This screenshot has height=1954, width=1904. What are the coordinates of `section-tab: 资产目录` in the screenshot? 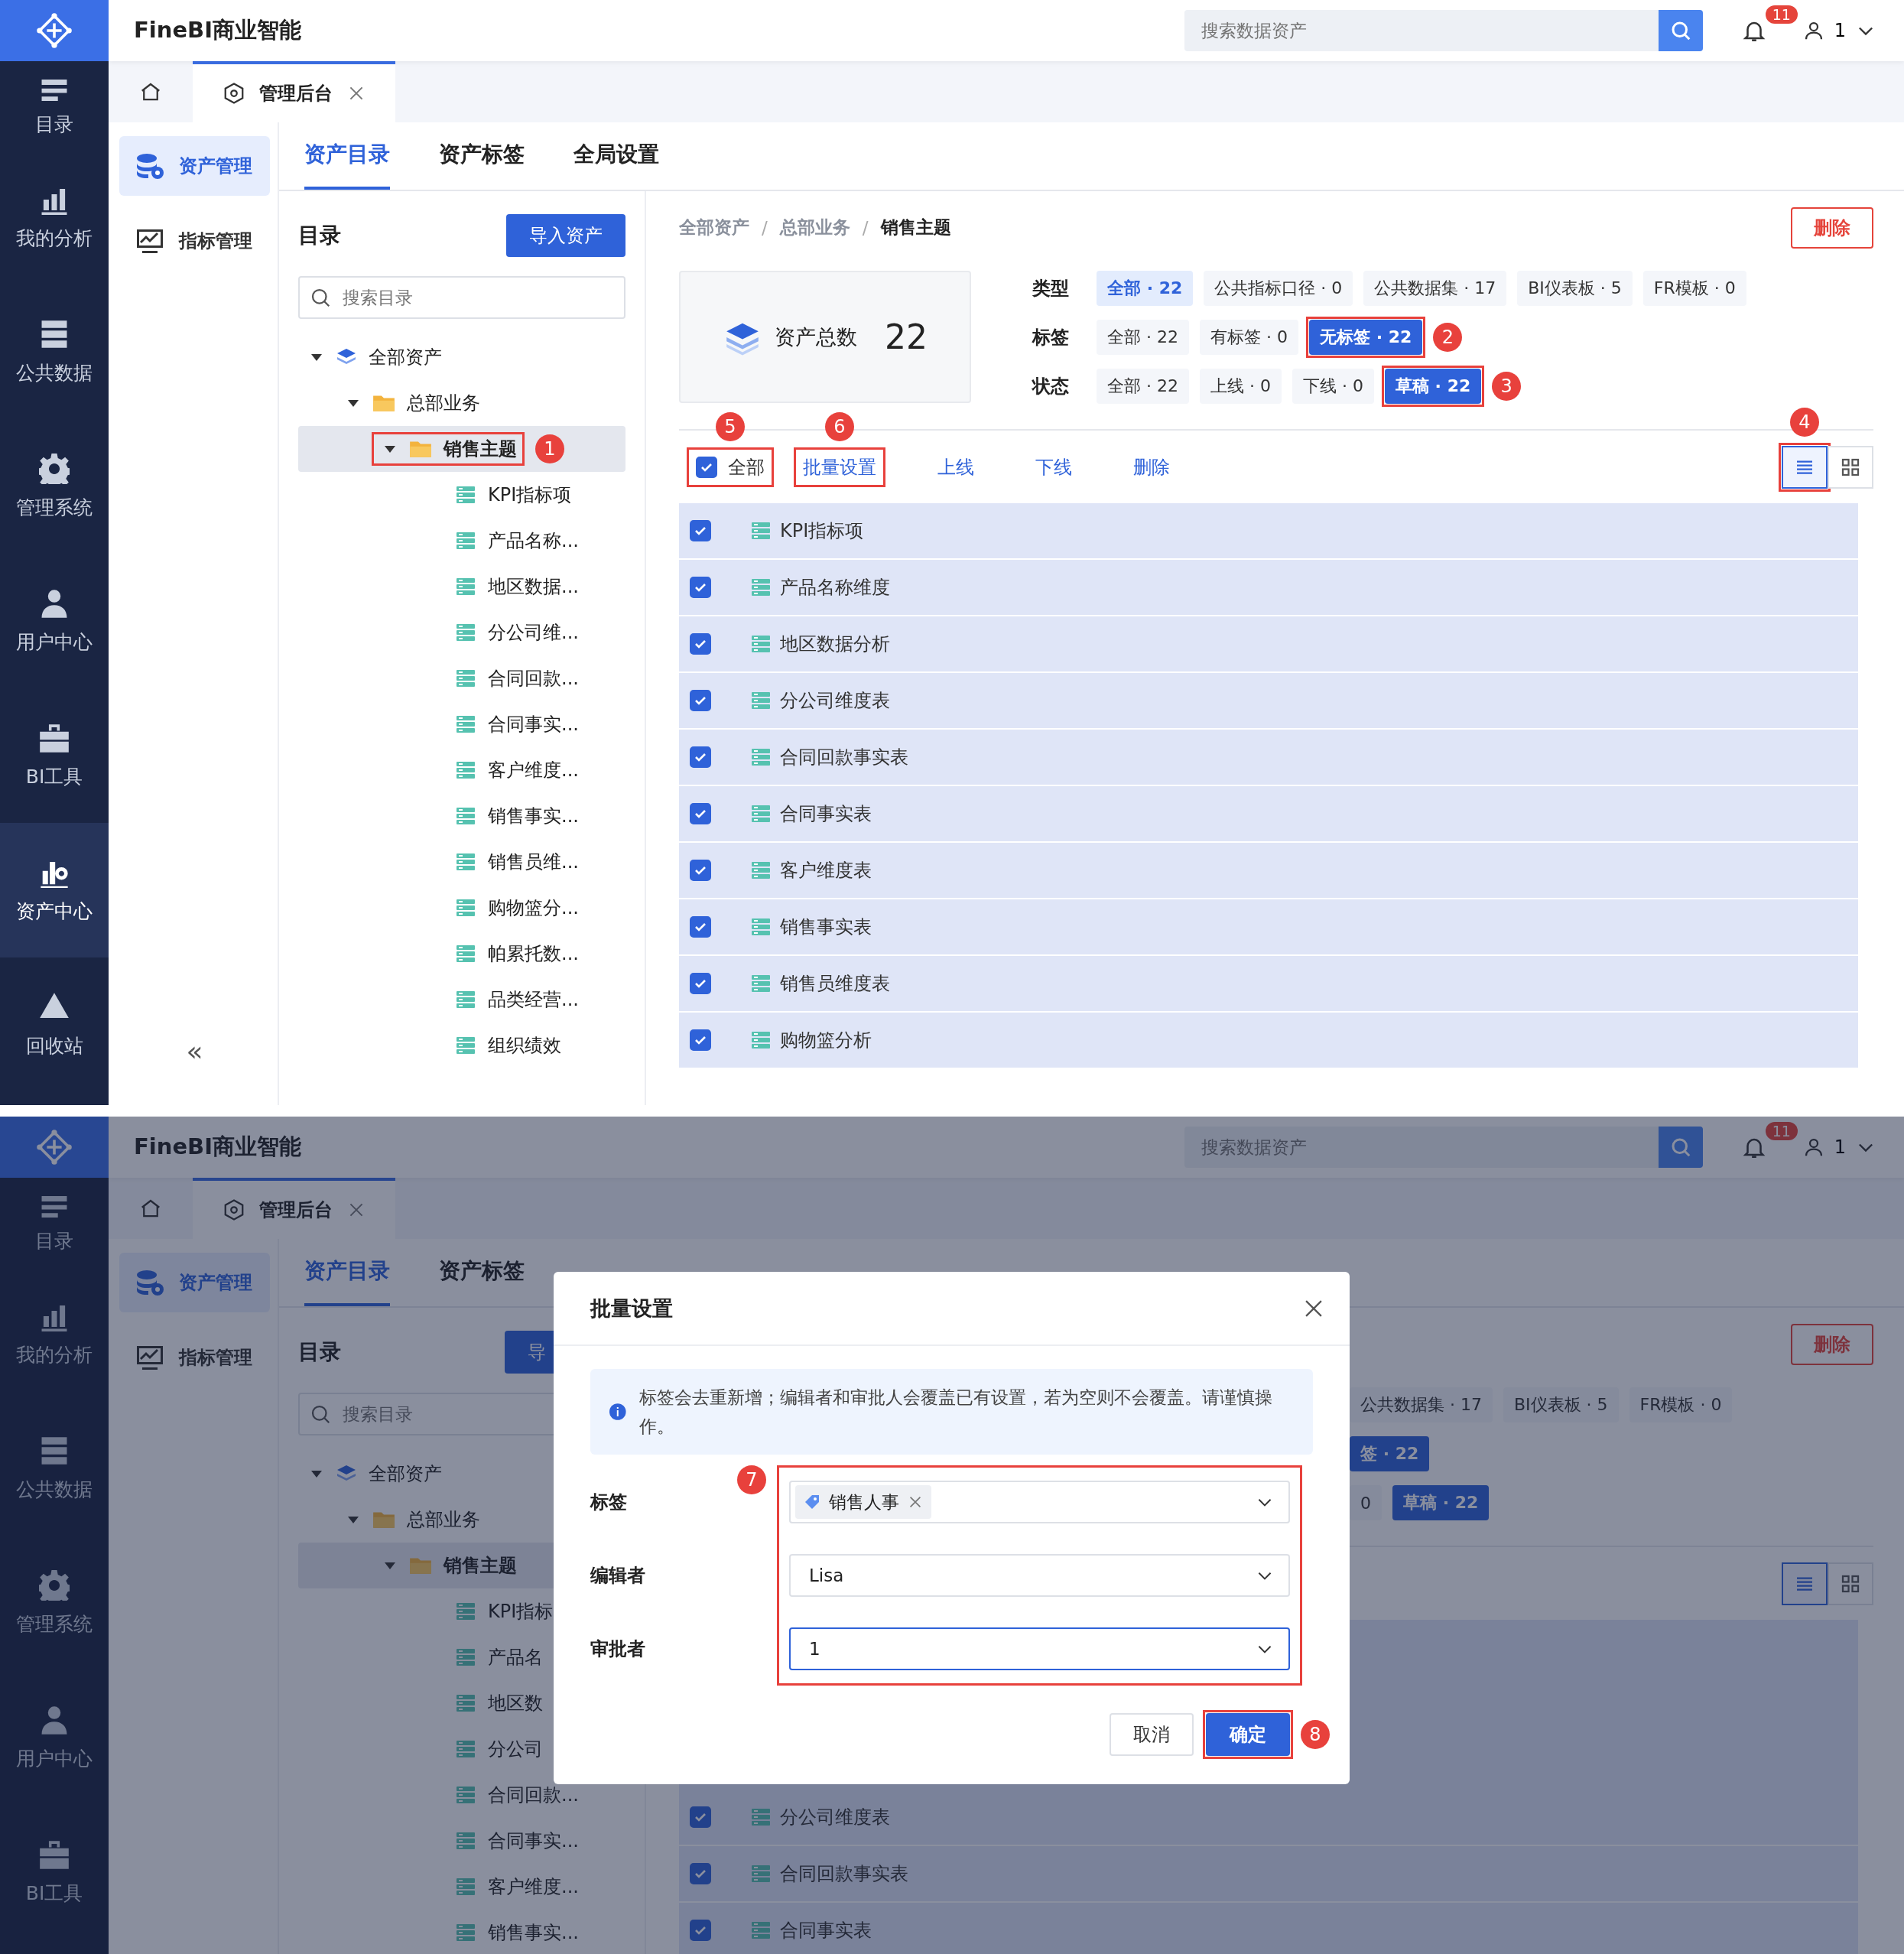 It's located at (347, 156).